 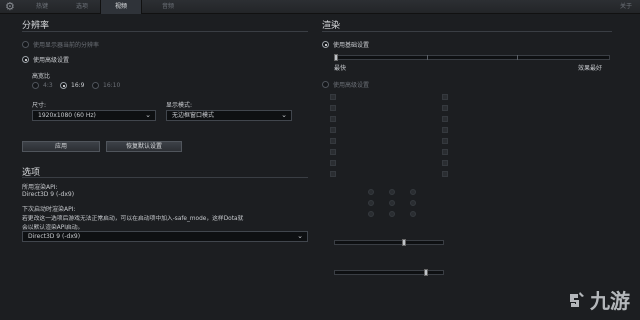 I want to click on radio-advanced-render: 使用高级设置, so click(x=345, y=84).